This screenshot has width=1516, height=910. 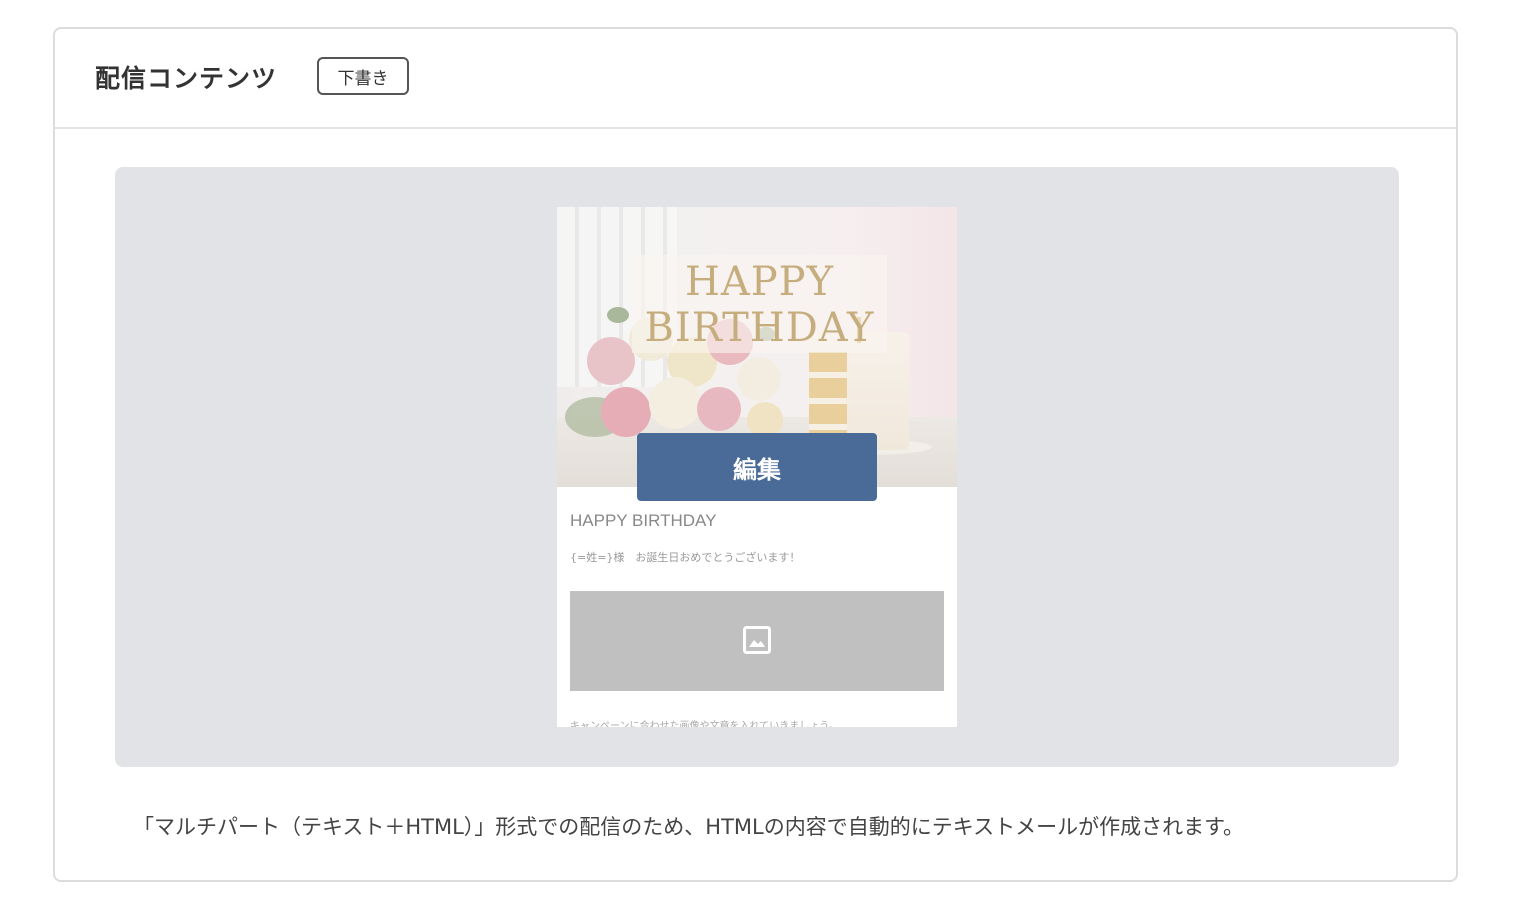 I want to click on status-badge: 下書き, so click(x=363, y=76).